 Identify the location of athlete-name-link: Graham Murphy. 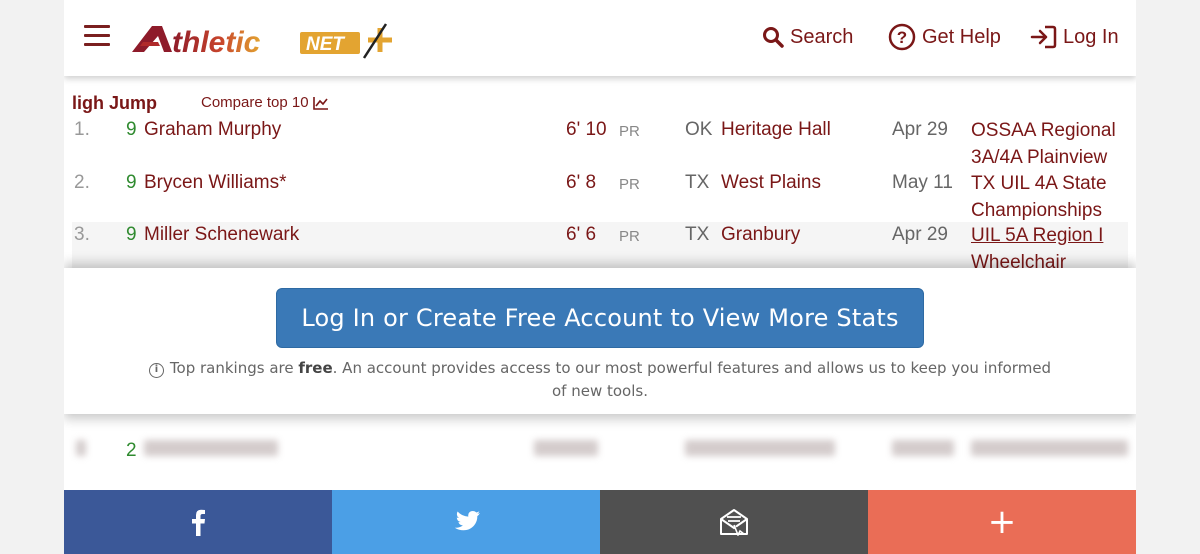
(212, 130).